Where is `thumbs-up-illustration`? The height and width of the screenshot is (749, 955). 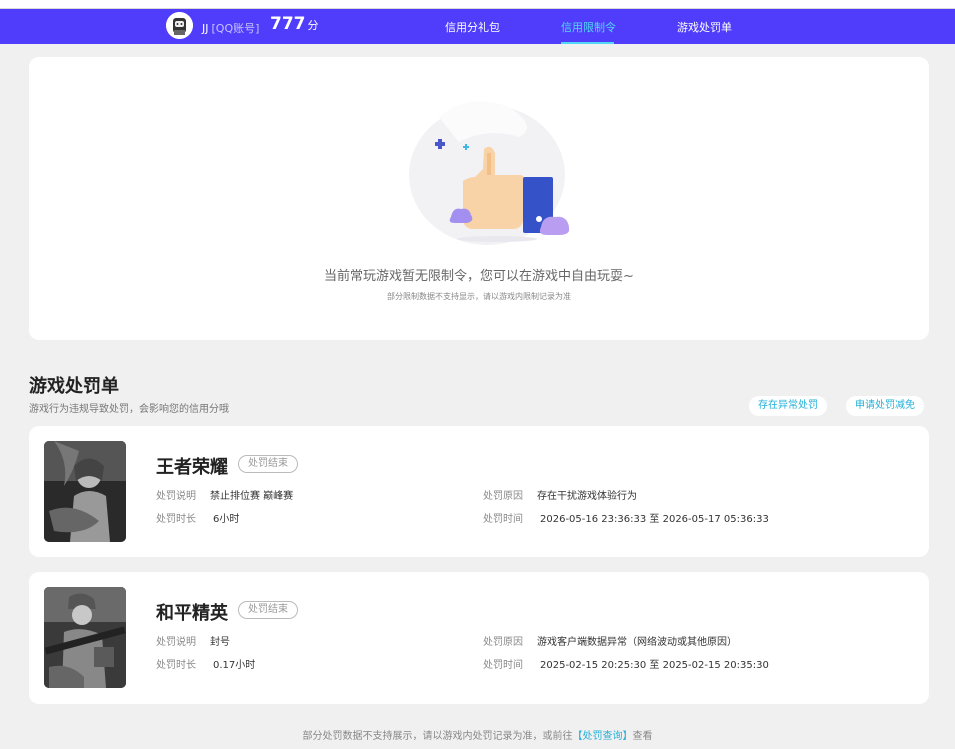
thumbs-up-illustration is located at coordinates (489, 173).